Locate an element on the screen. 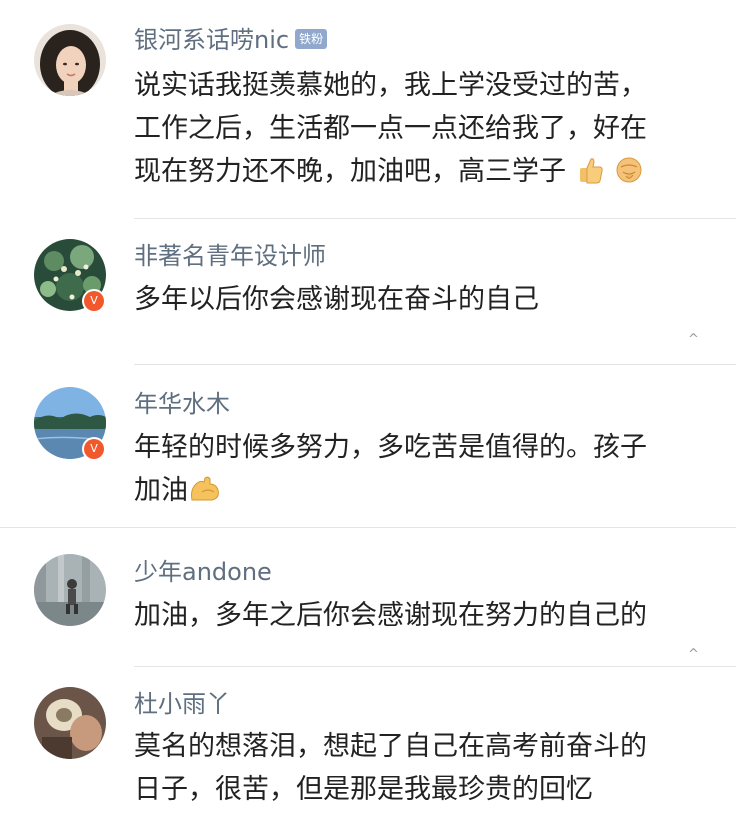 The height and width of the screenshot is (830, 736). comment-text: 多年以后你会感谢现在奋斗的自己 is located at coordinates (424, 299).